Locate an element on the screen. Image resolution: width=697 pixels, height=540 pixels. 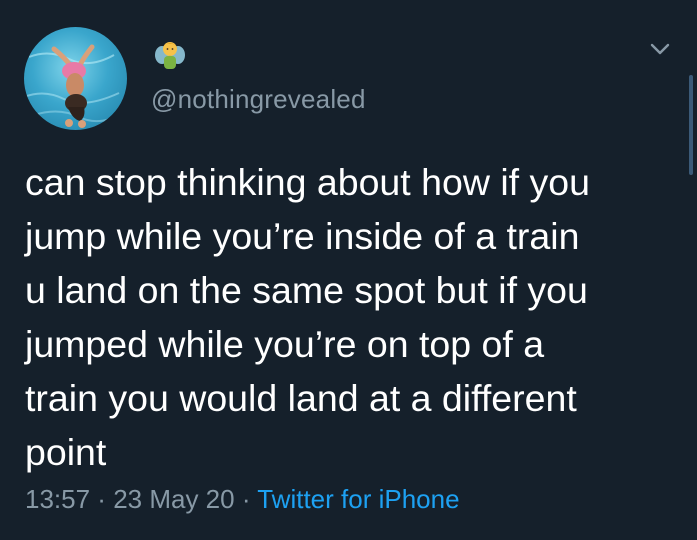
user-handle: @nothingrevealed is located at coordinates (258, 99).